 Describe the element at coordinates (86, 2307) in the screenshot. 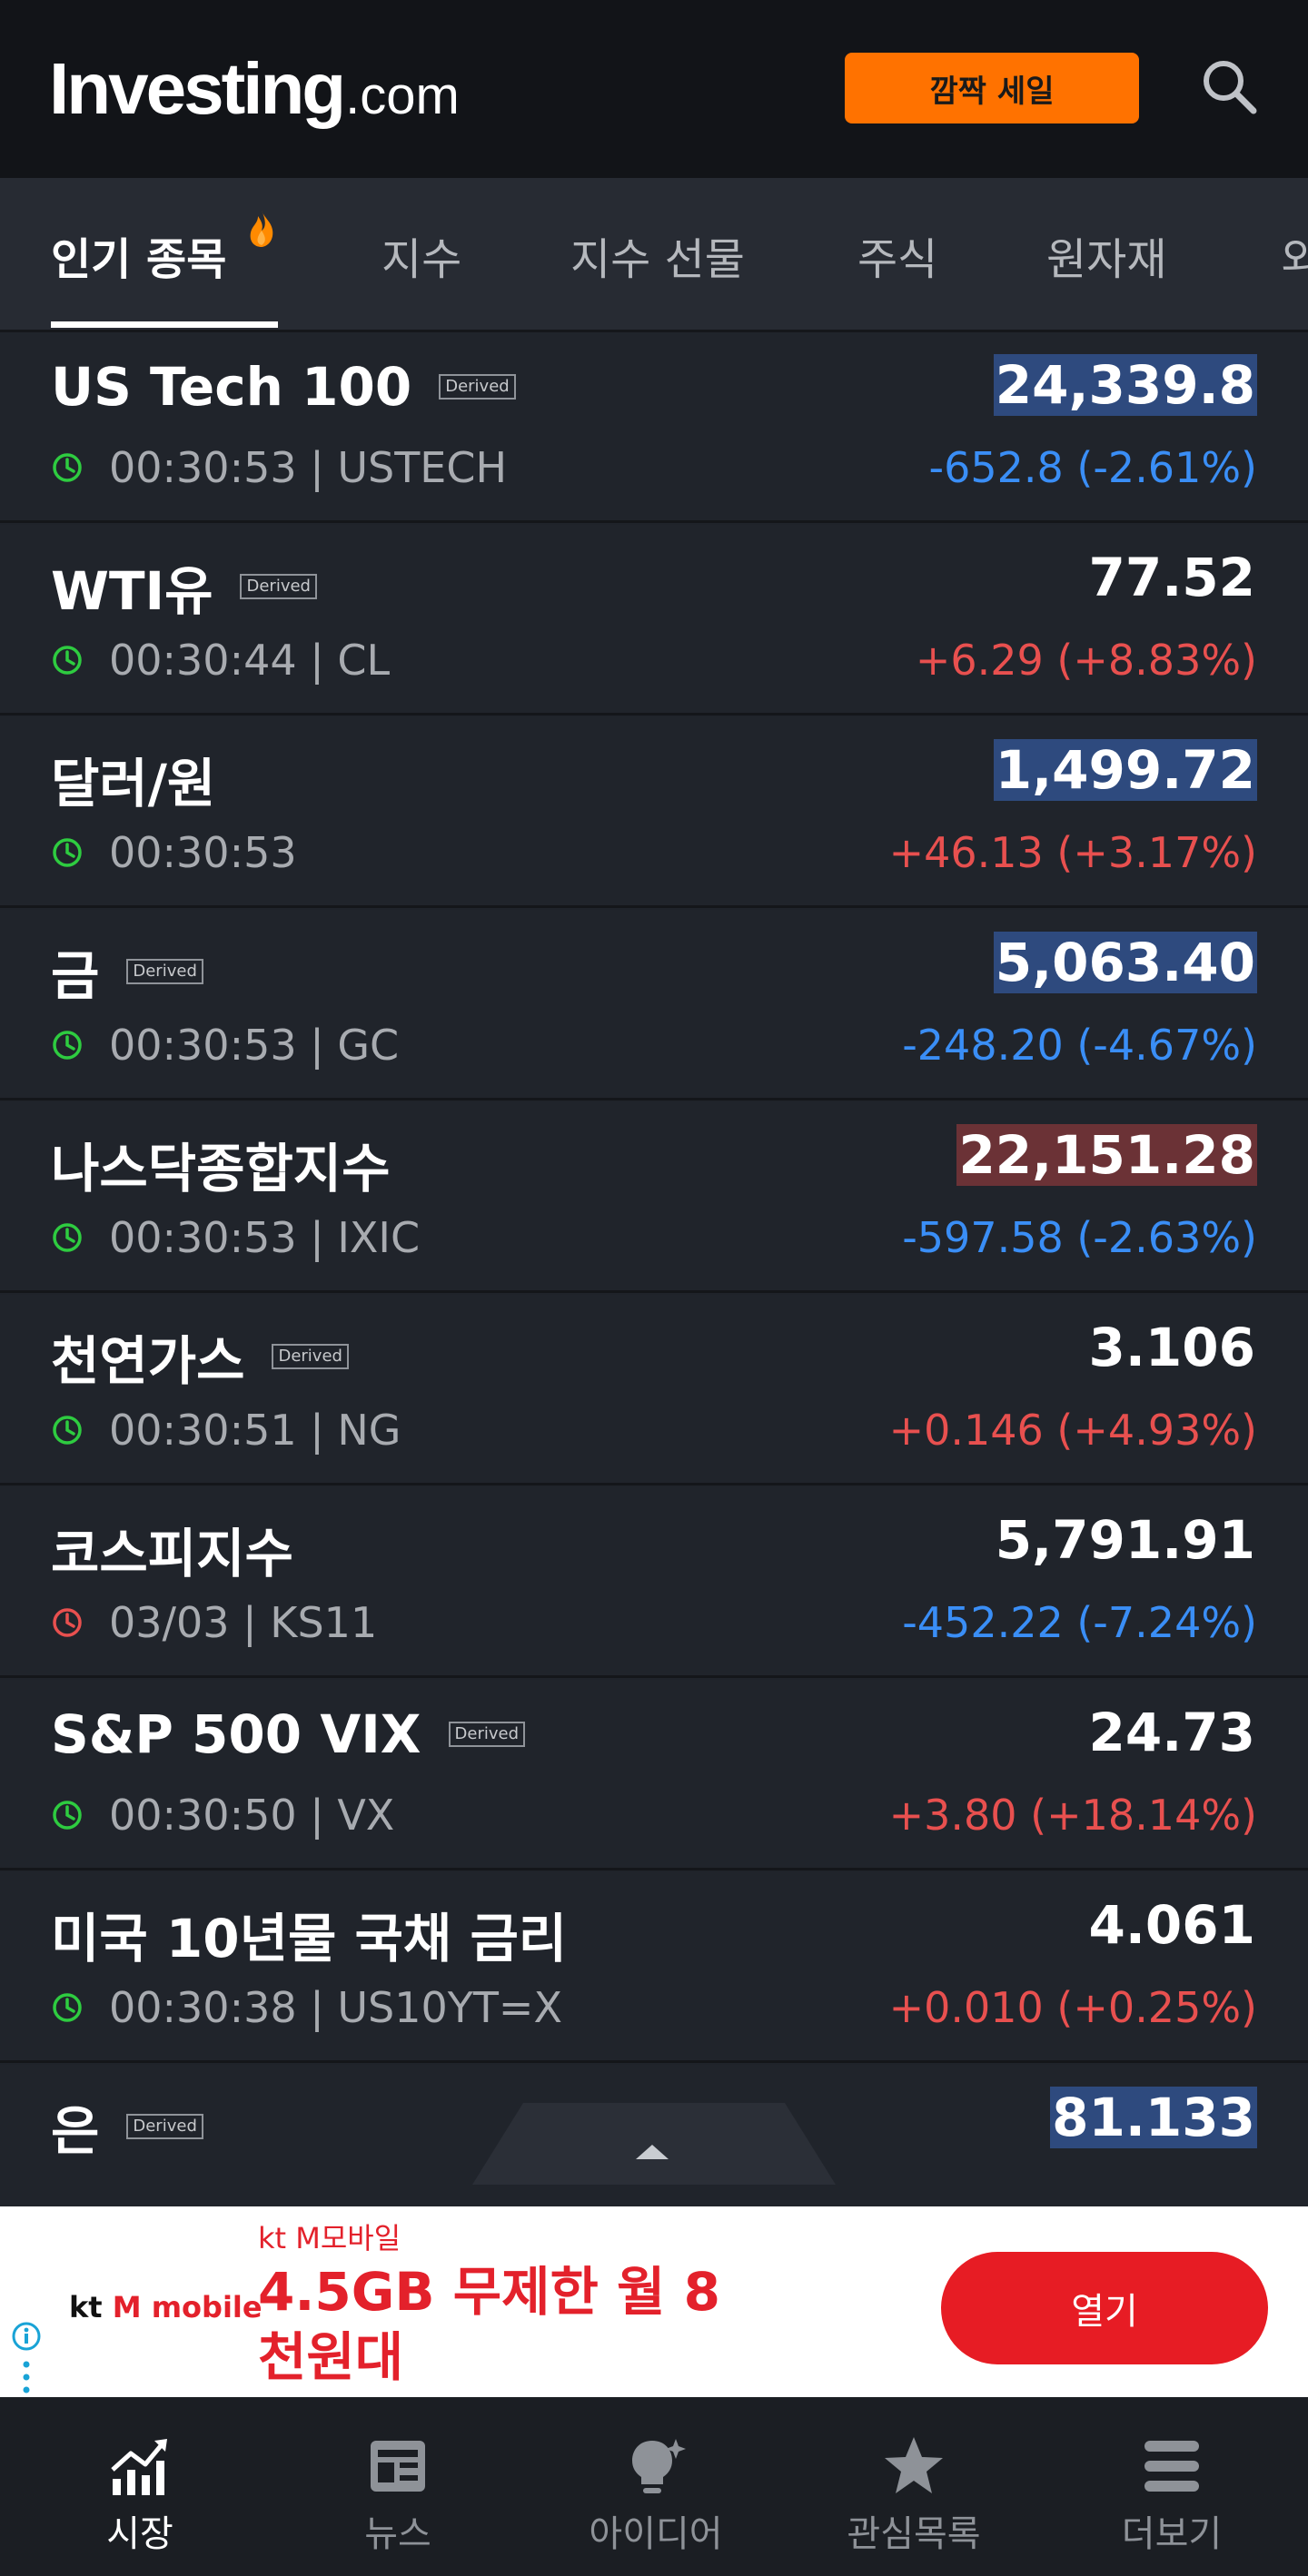

I see `logo-kt-text: kt` at that location.